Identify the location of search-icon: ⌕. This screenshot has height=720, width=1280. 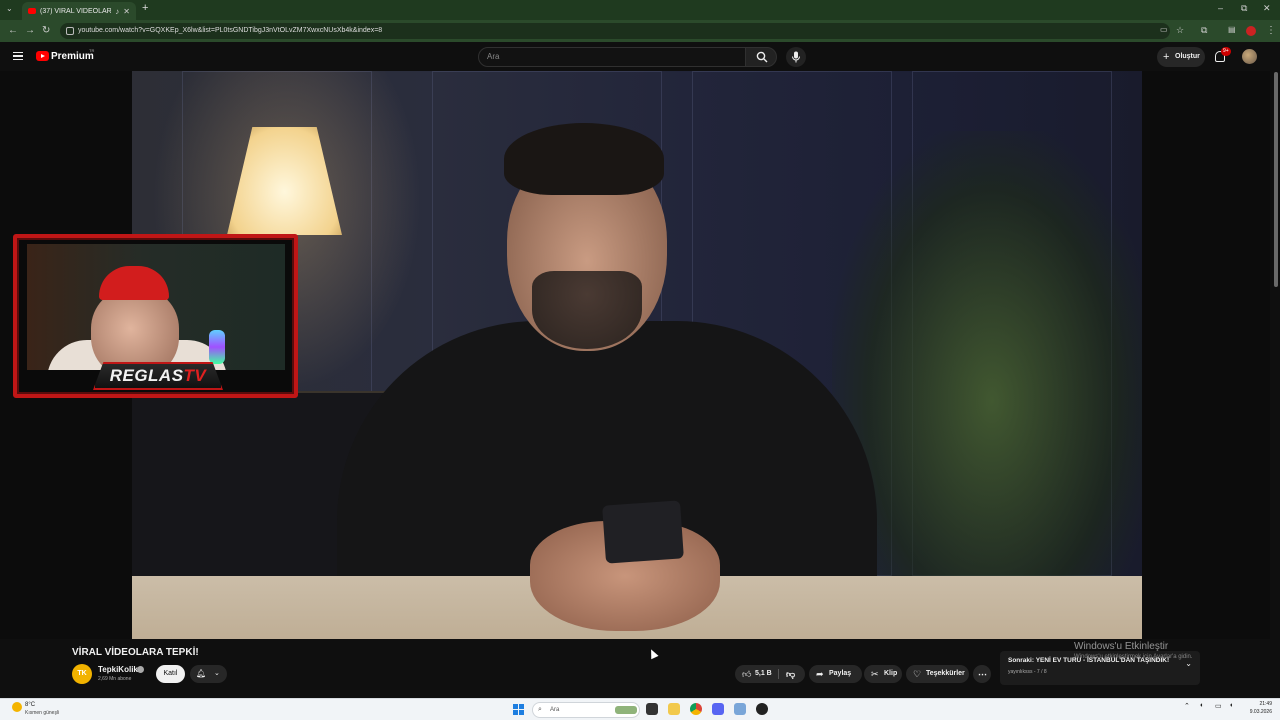
(540, 709).